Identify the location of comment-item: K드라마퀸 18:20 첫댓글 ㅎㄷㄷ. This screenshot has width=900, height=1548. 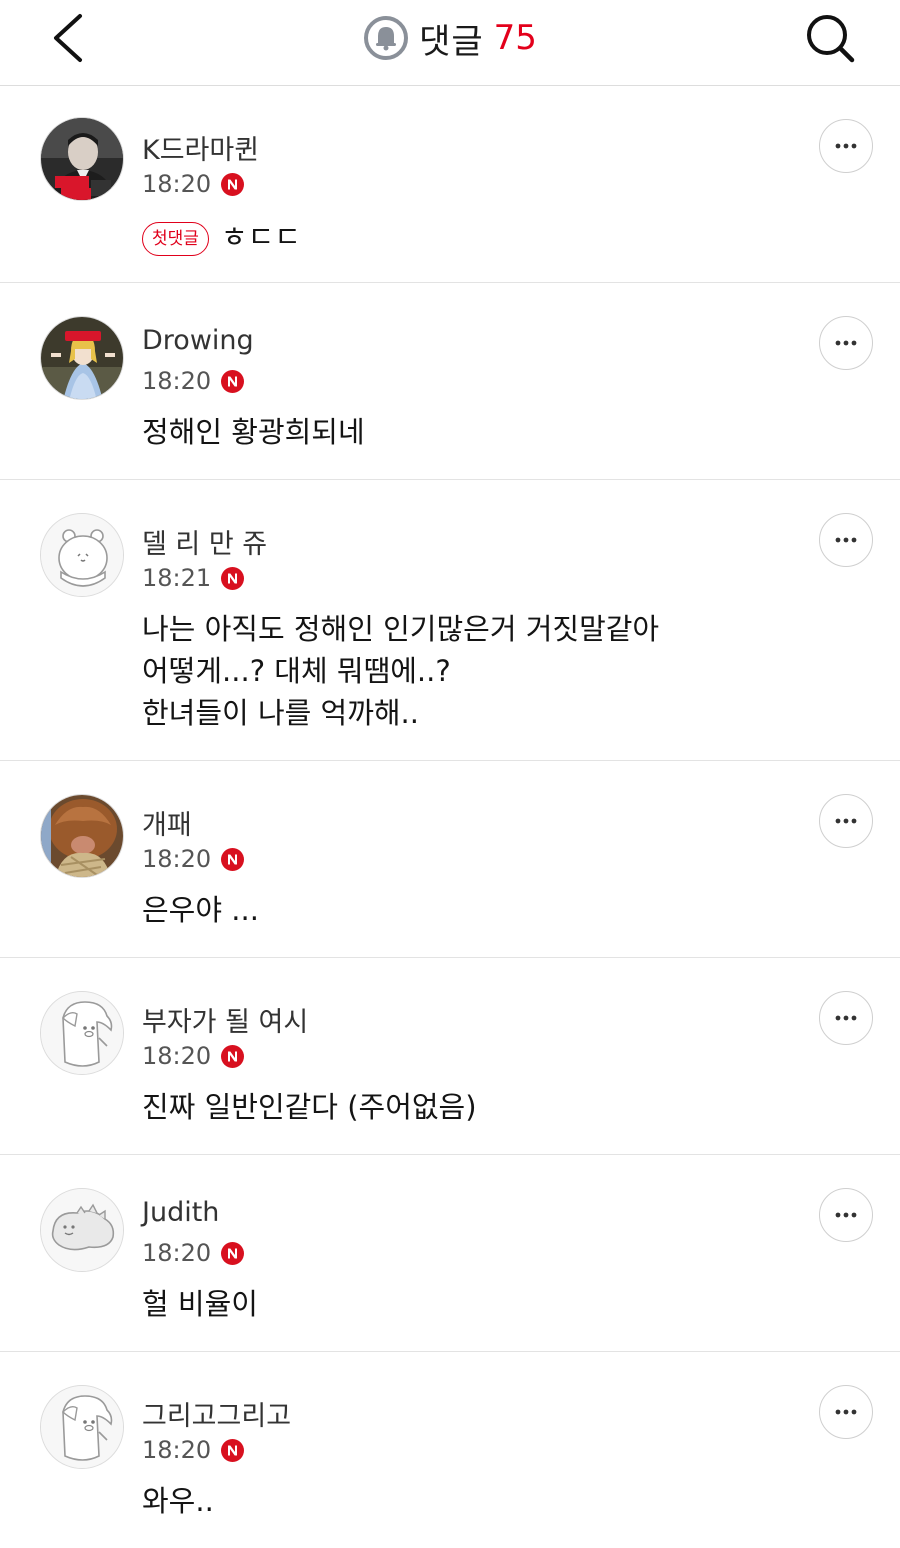
(450, 184).